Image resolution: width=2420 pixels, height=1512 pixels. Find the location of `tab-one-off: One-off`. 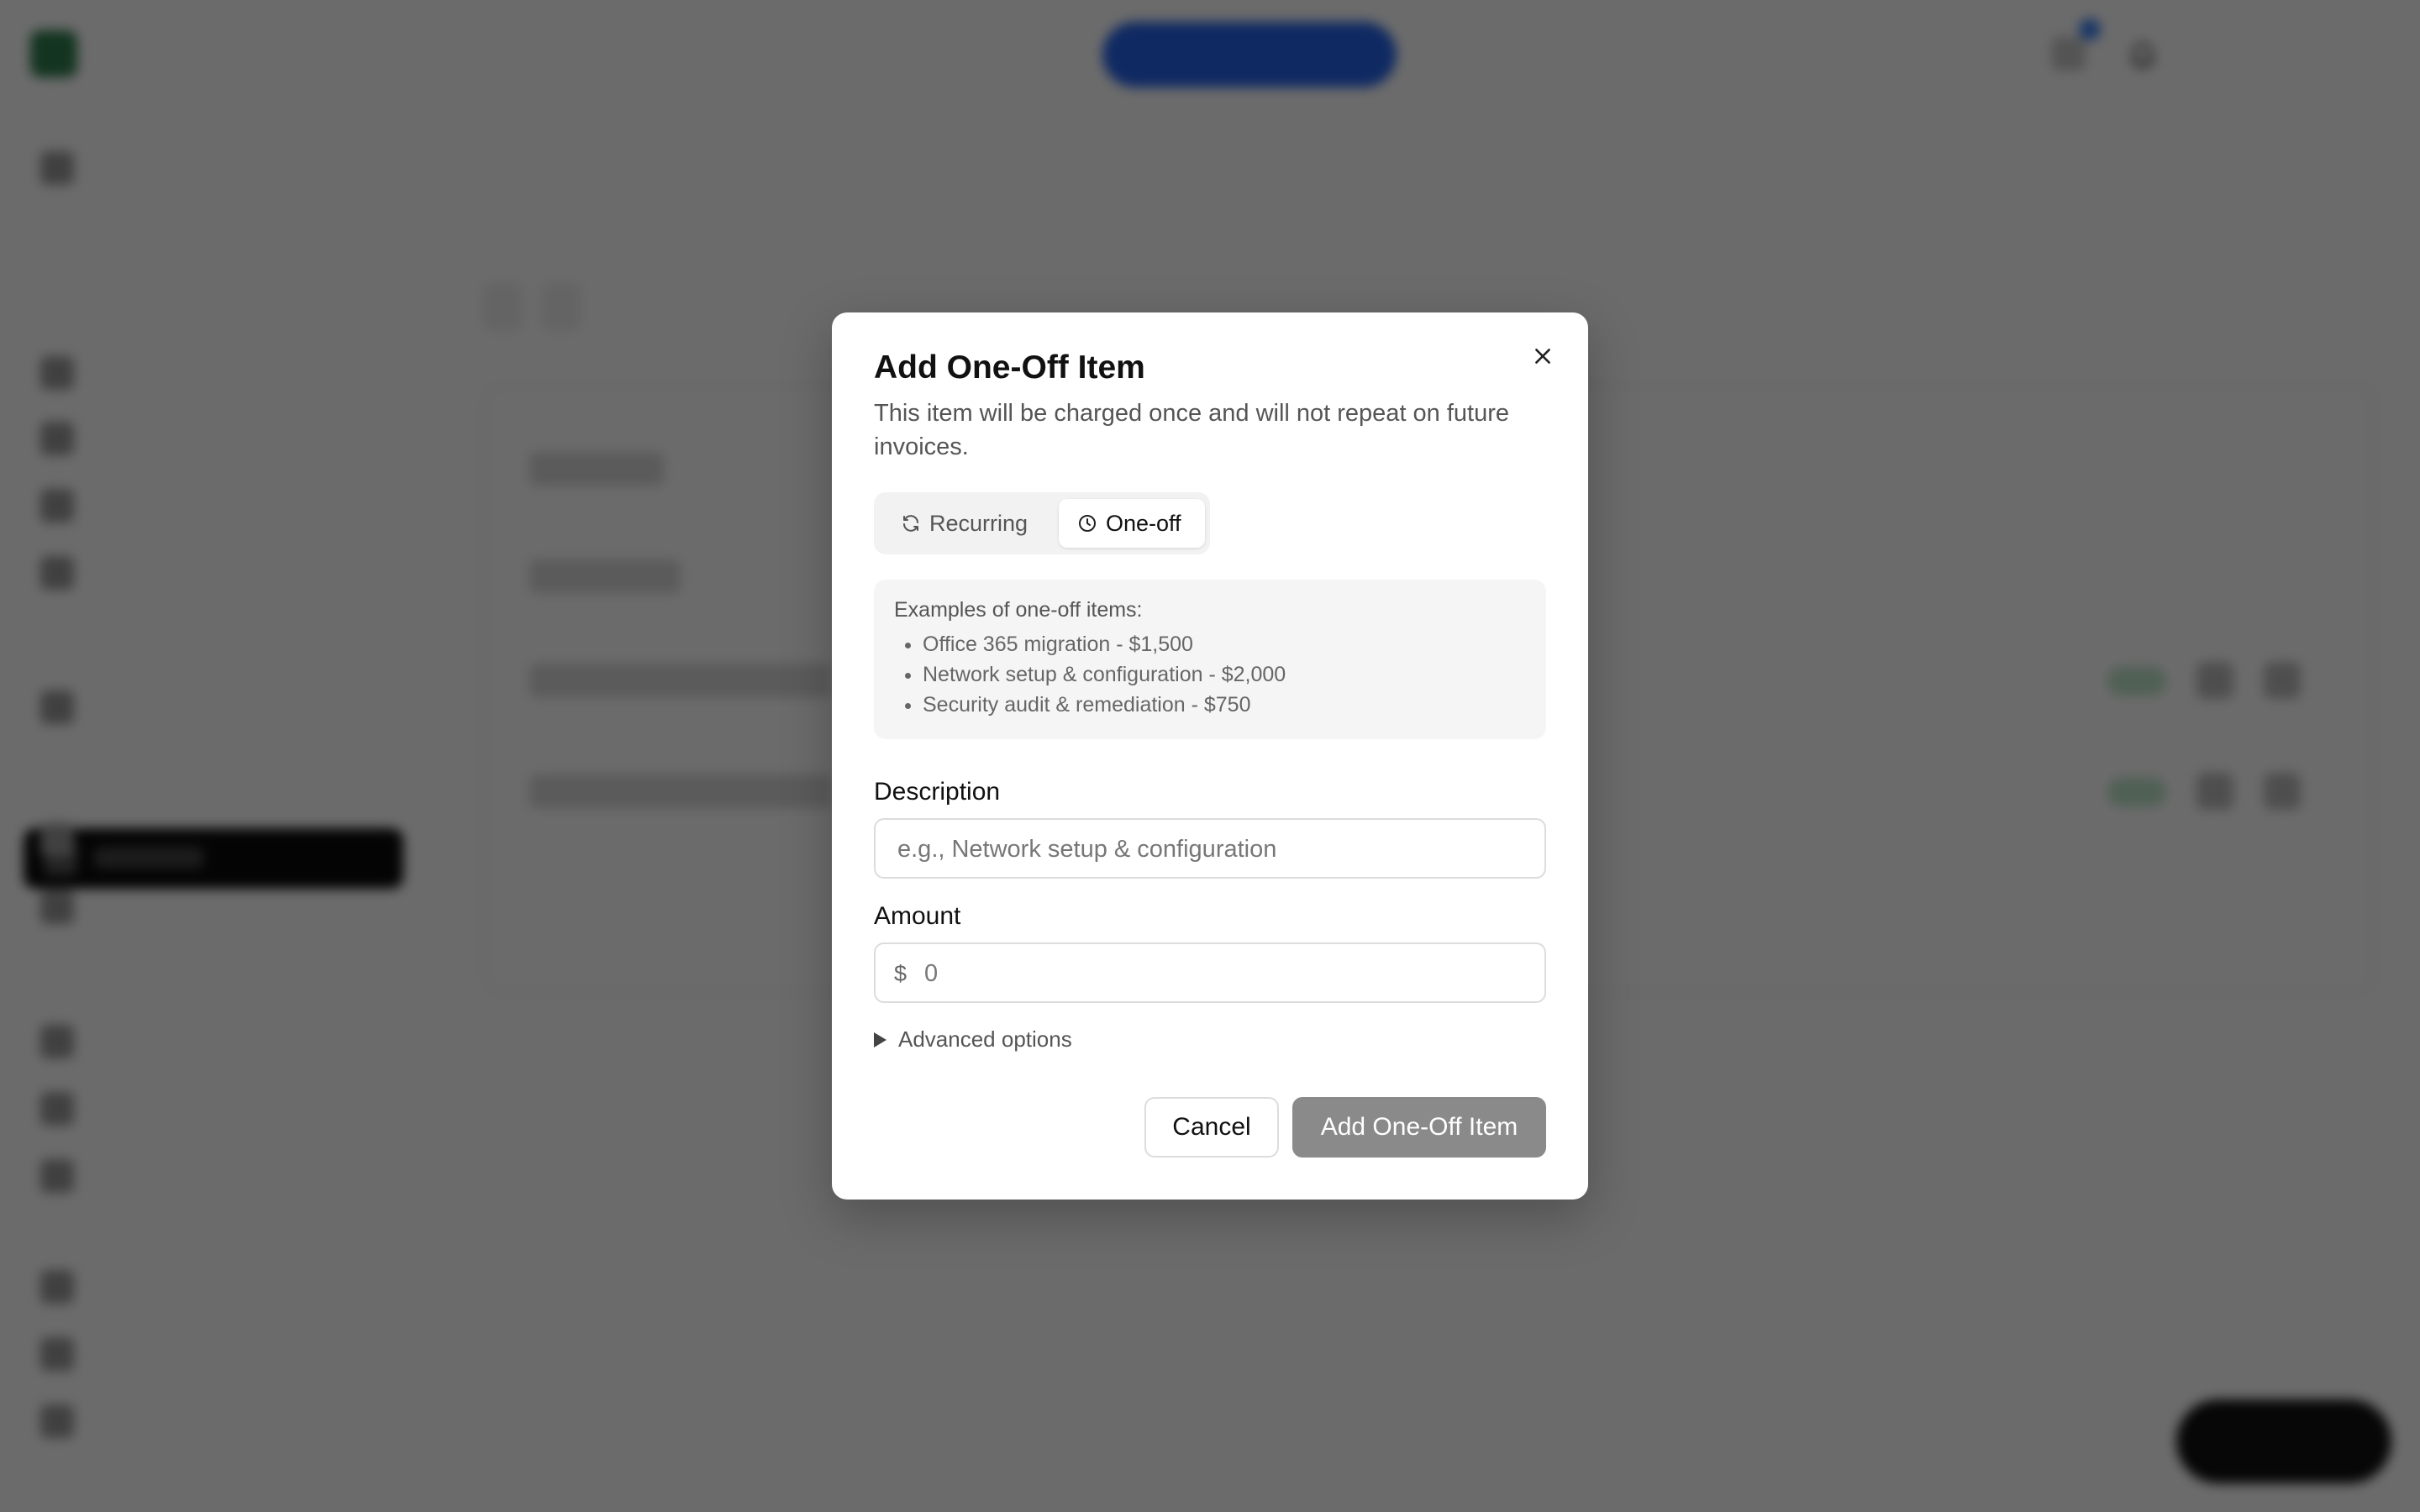

tab-one-off: One-off is located at coordinates (1132, 523).